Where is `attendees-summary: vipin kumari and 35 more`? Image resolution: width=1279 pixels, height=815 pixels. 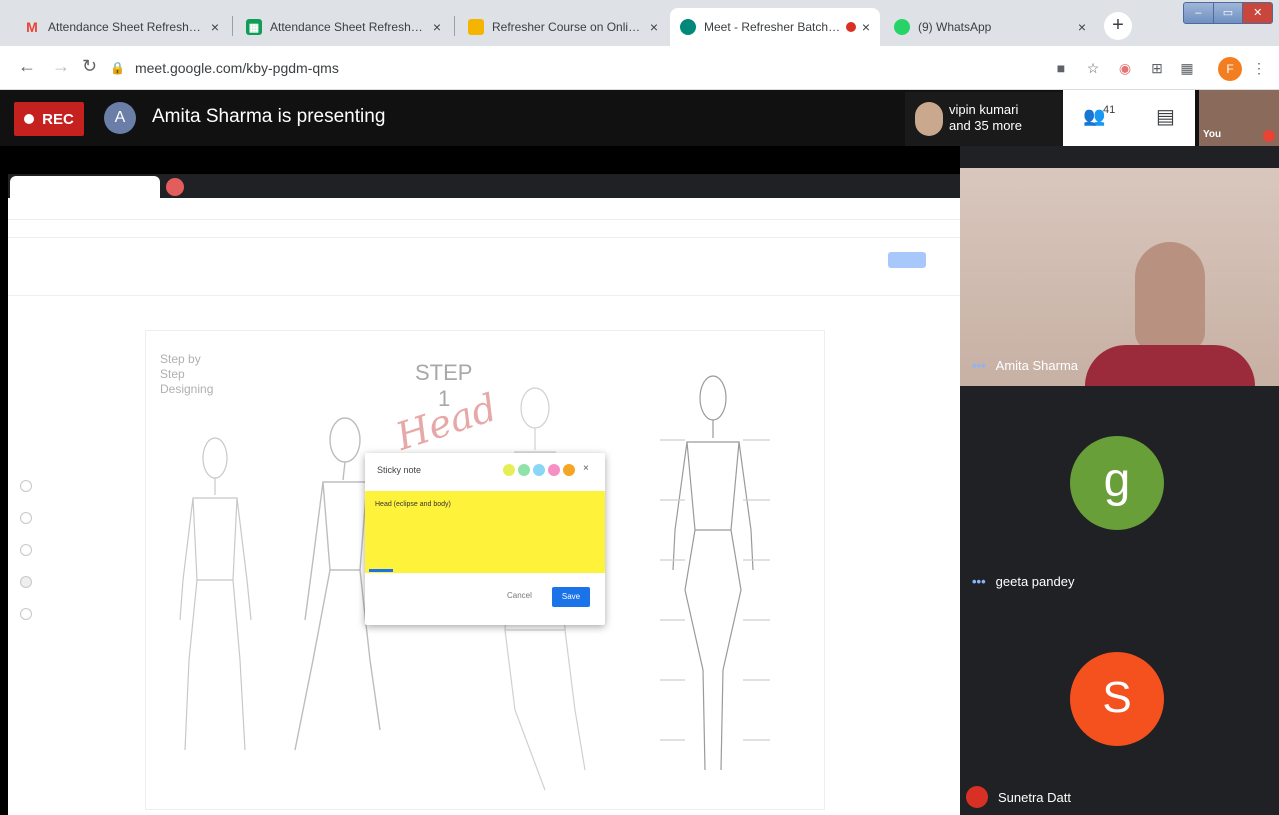
attendees-summary: vipin kumari and 35 more is located at coordinates (984, 119).